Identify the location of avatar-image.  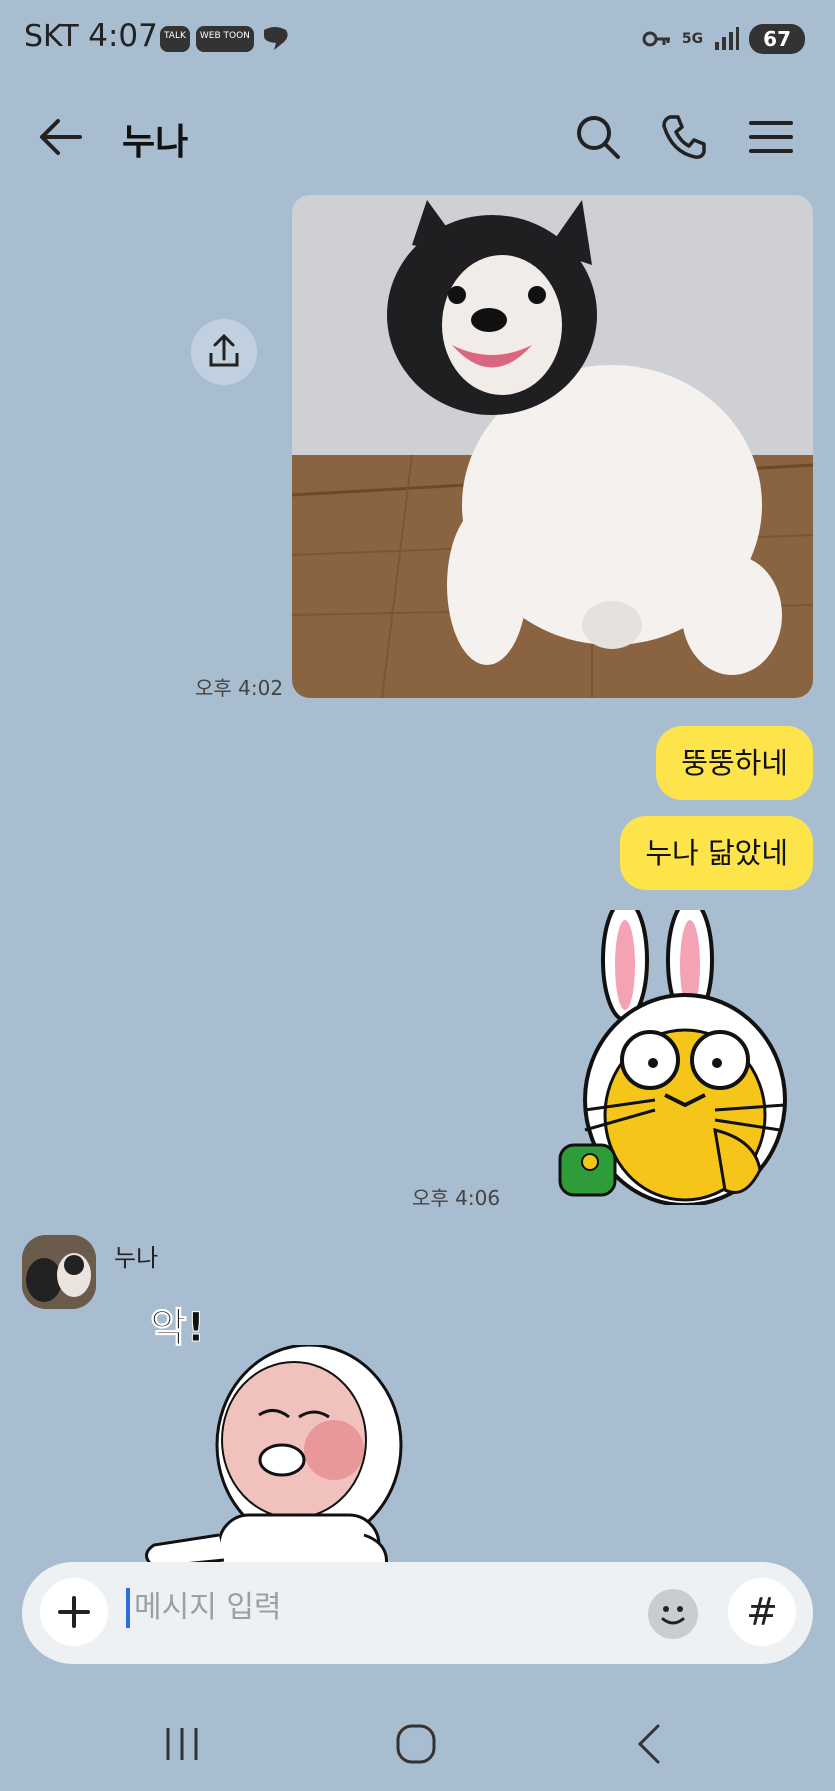
(59, 1272).